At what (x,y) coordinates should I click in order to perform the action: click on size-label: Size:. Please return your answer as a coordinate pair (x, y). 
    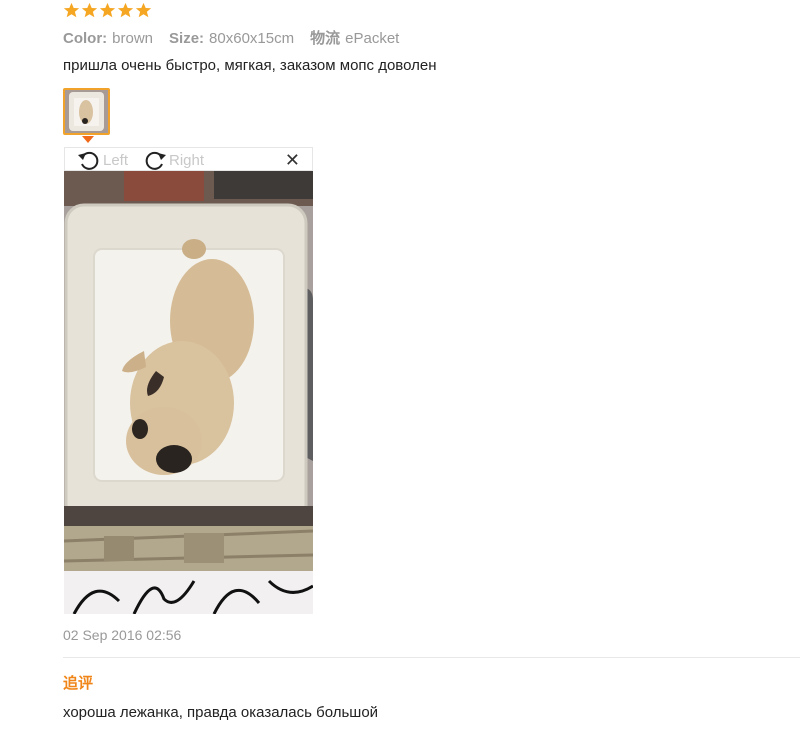
    Looking at the image, I should click on (187, 38).